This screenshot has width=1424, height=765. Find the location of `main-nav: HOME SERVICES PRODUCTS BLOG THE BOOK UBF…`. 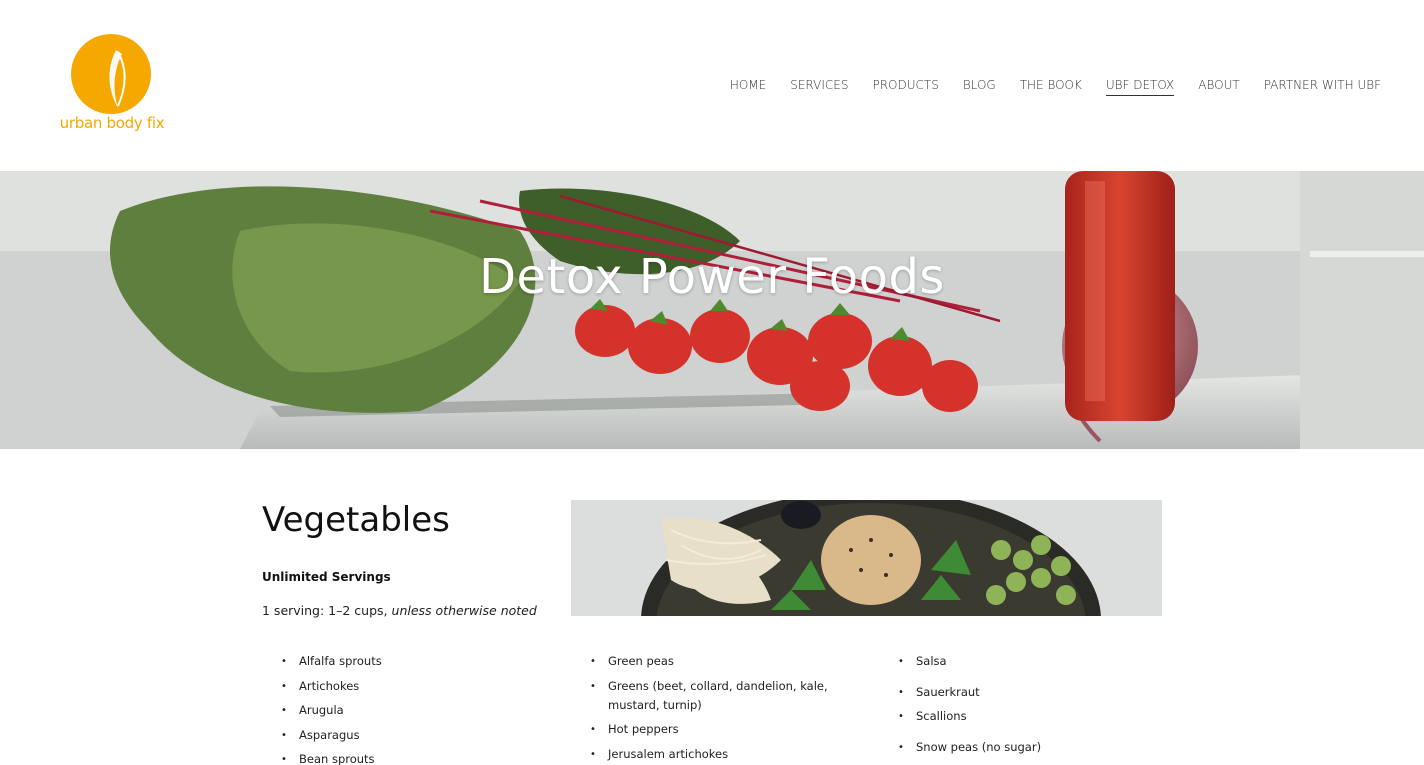

main-nav: HOME SERVICES PRODUCTS BLOG THE BOOK UBF… is located at coordinates (1043, 87).